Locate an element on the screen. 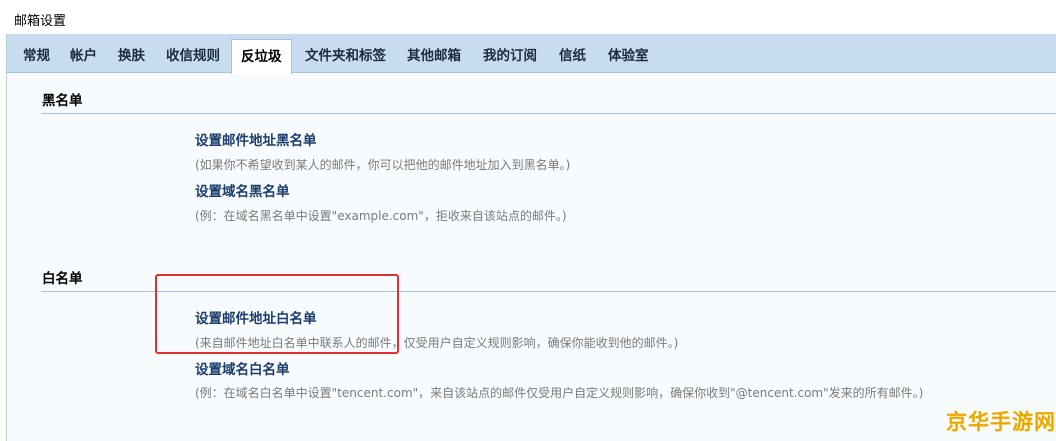 The width and height of the screenshot is (1056, 441). blacklist-domain-link: 设置域名黑名单 is located at coordinates (242, 190).